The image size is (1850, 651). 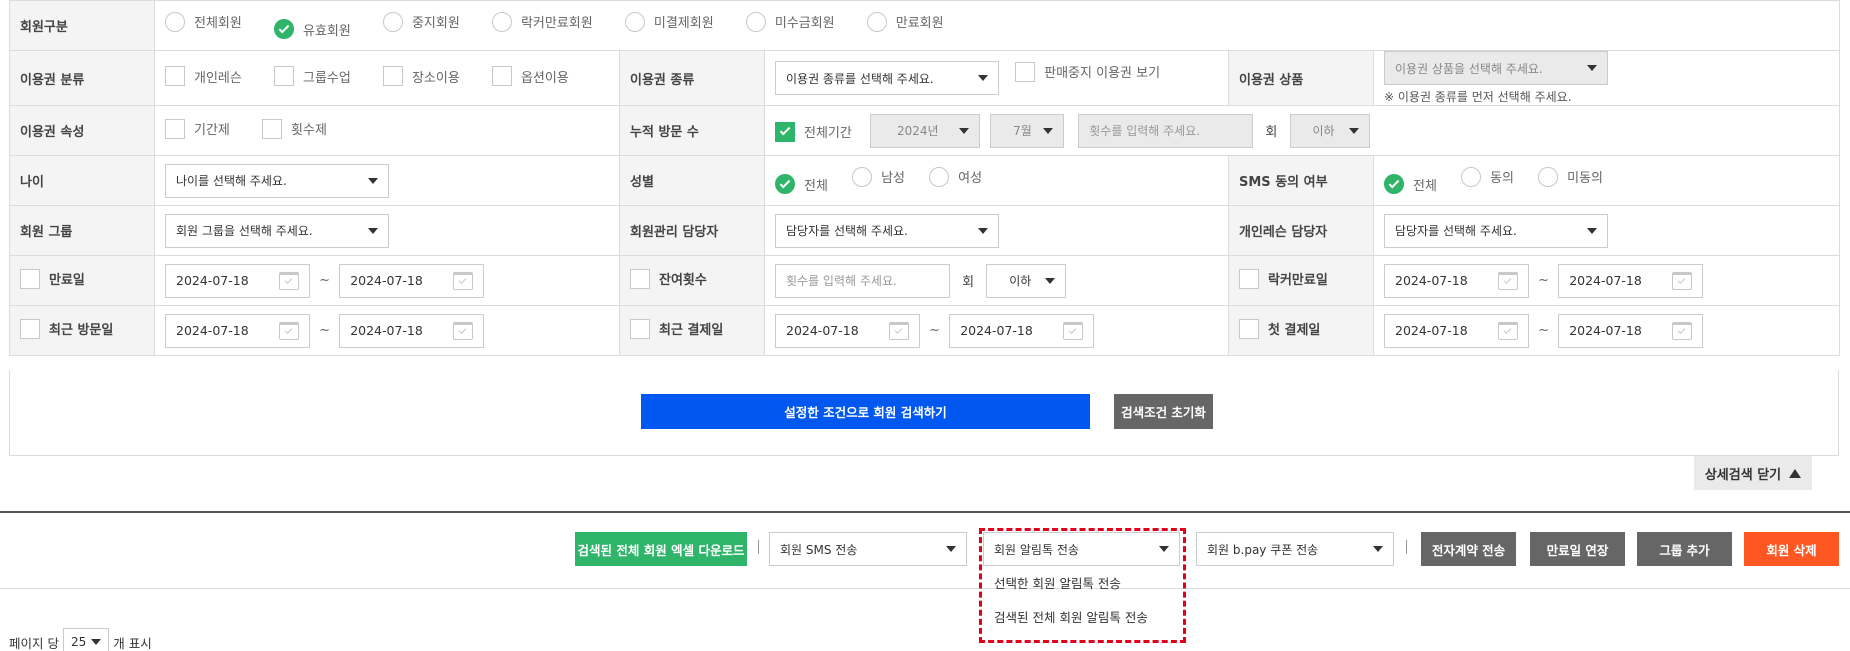 I want to click on checkbox-count-based: 횟수제, so click(x=294, y=128).